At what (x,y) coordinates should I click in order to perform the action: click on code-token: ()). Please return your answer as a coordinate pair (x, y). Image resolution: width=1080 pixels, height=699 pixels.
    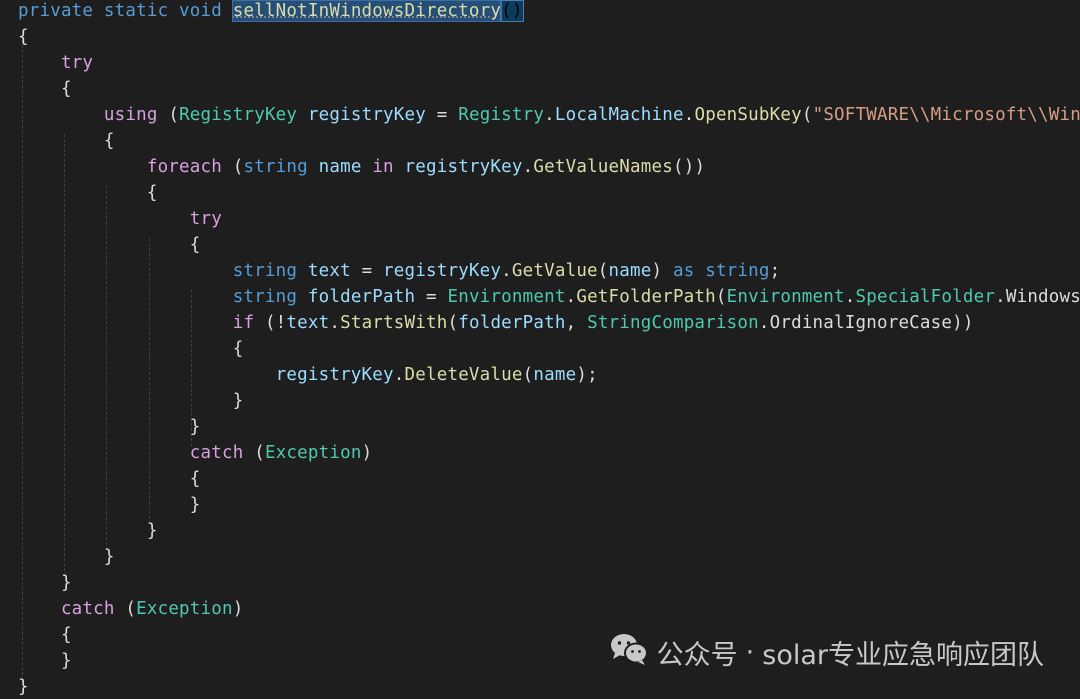
    Looking at the image, I should click on (689, 167).